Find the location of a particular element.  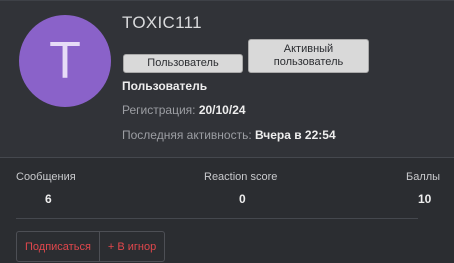

stats-divider is located at coordinates (217, 218).